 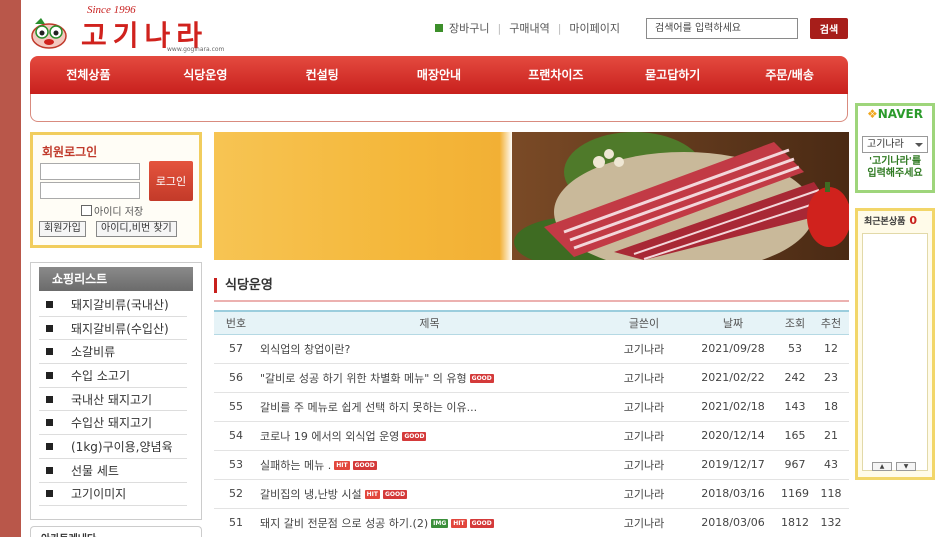 I want to click on cart-link: 장바구니, so click(x=469, y=28).